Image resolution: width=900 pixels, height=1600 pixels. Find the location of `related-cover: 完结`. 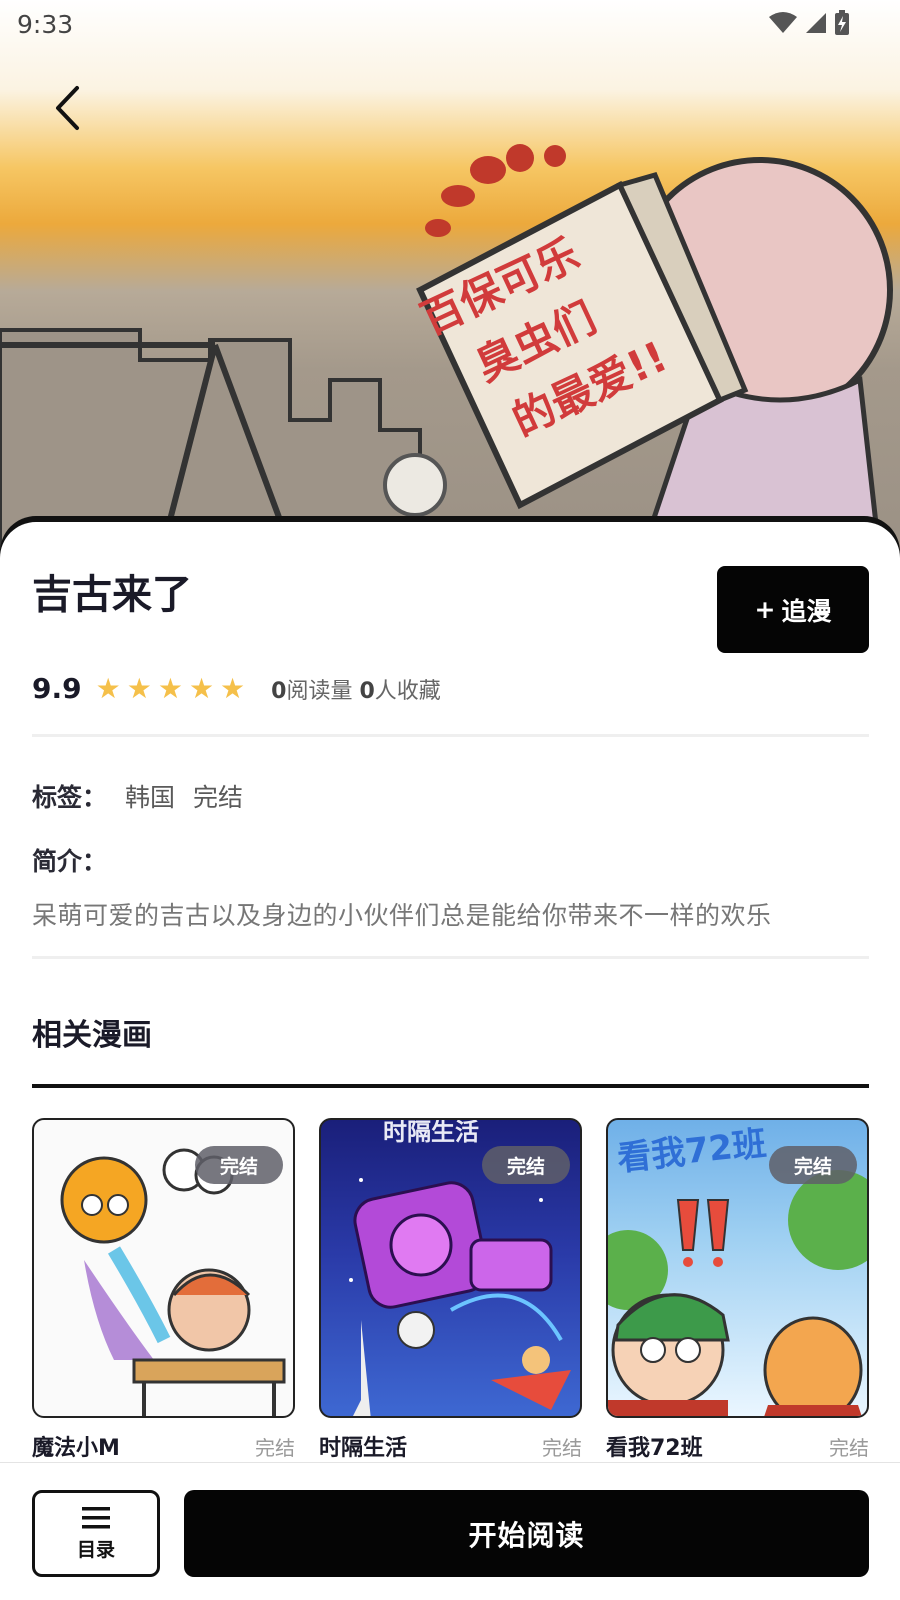

related-cover: 完结 is located at coordinates (163, 1268).